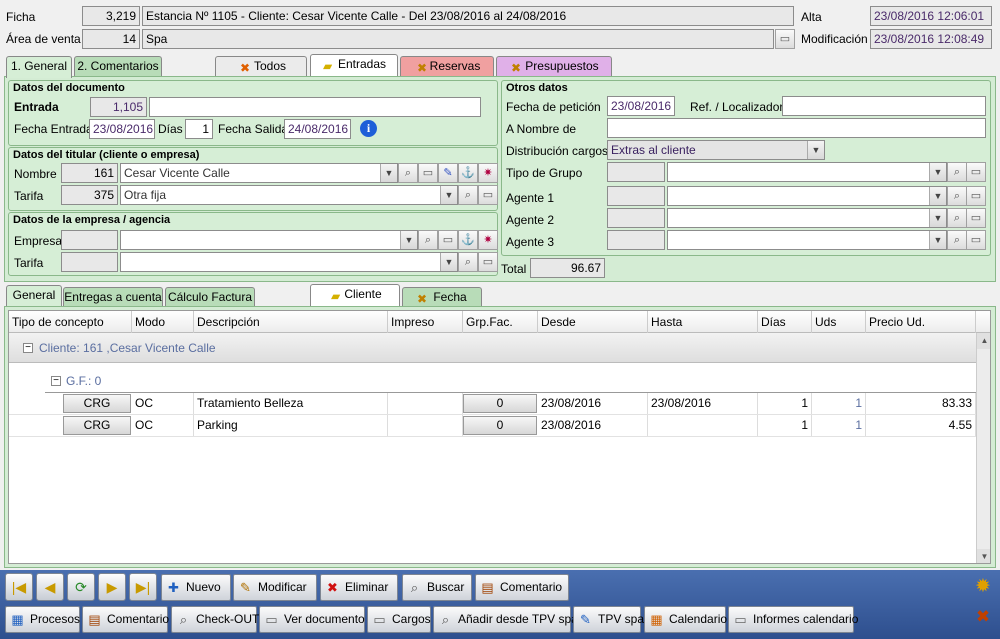  Describe the element at coordinates (442, 297) in the screenshot. I see `tab-fecha: ✖ Fecha` at that location.